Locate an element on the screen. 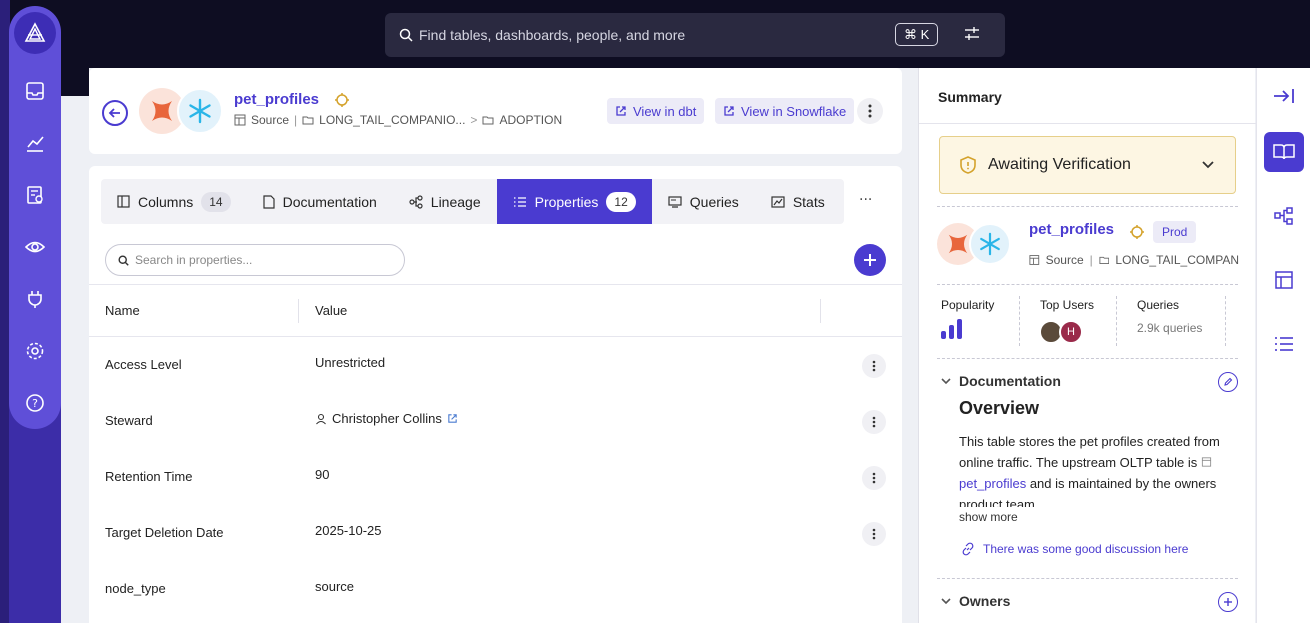 The width and height of the screenshot is (1310, 623). summary-breadcrumb: Source | LONG_TAIL_COMPAN is located at coordinates (1134, 260).